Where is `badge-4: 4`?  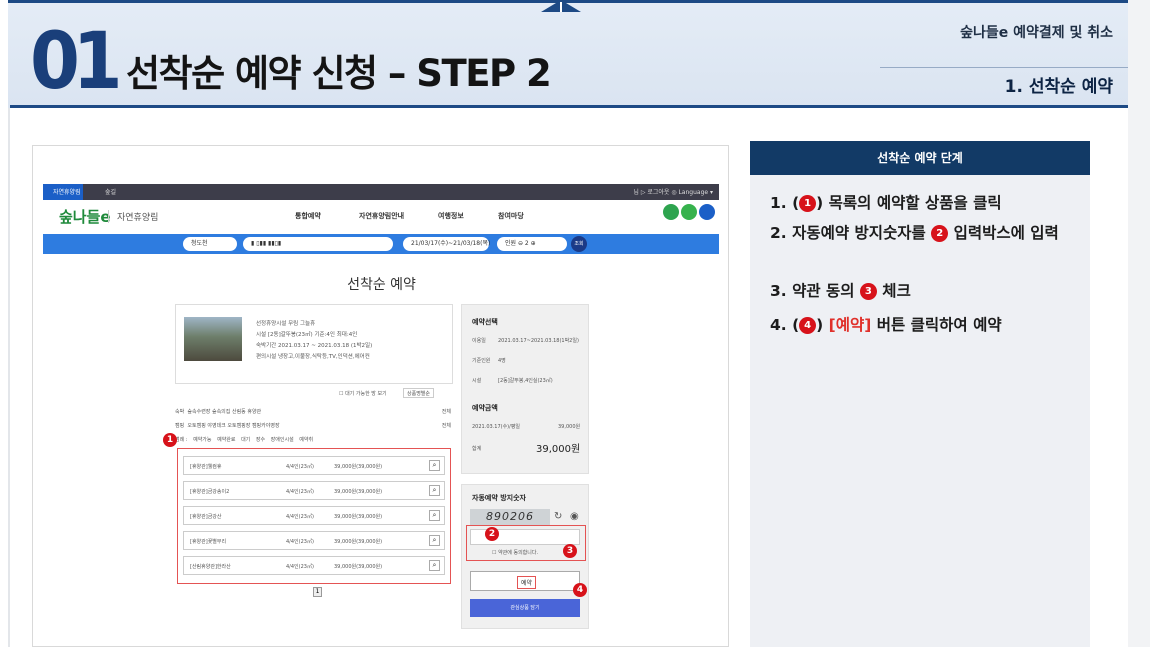
badge-4: 4 is located at coordinates (580, 590).